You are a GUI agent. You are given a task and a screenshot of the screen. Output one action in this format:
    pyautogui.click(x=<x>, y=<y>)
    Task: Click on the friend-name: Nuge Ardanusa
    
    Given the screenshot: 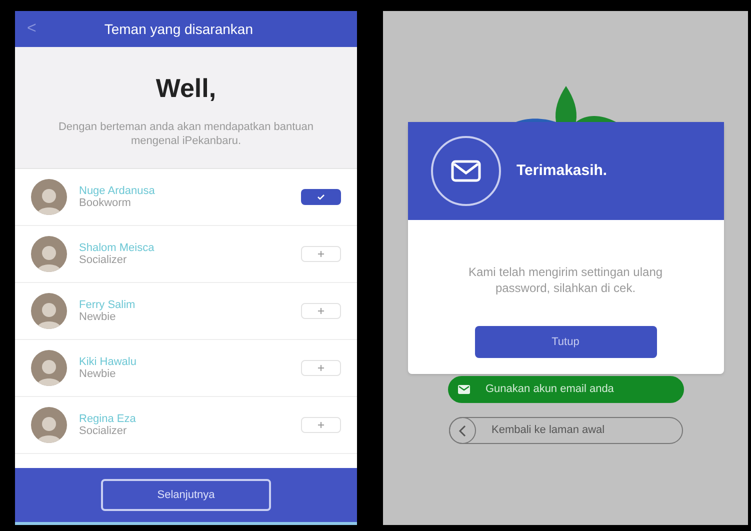 What is the action you would take?
    pyautogui.click(x=117, y=191)
    